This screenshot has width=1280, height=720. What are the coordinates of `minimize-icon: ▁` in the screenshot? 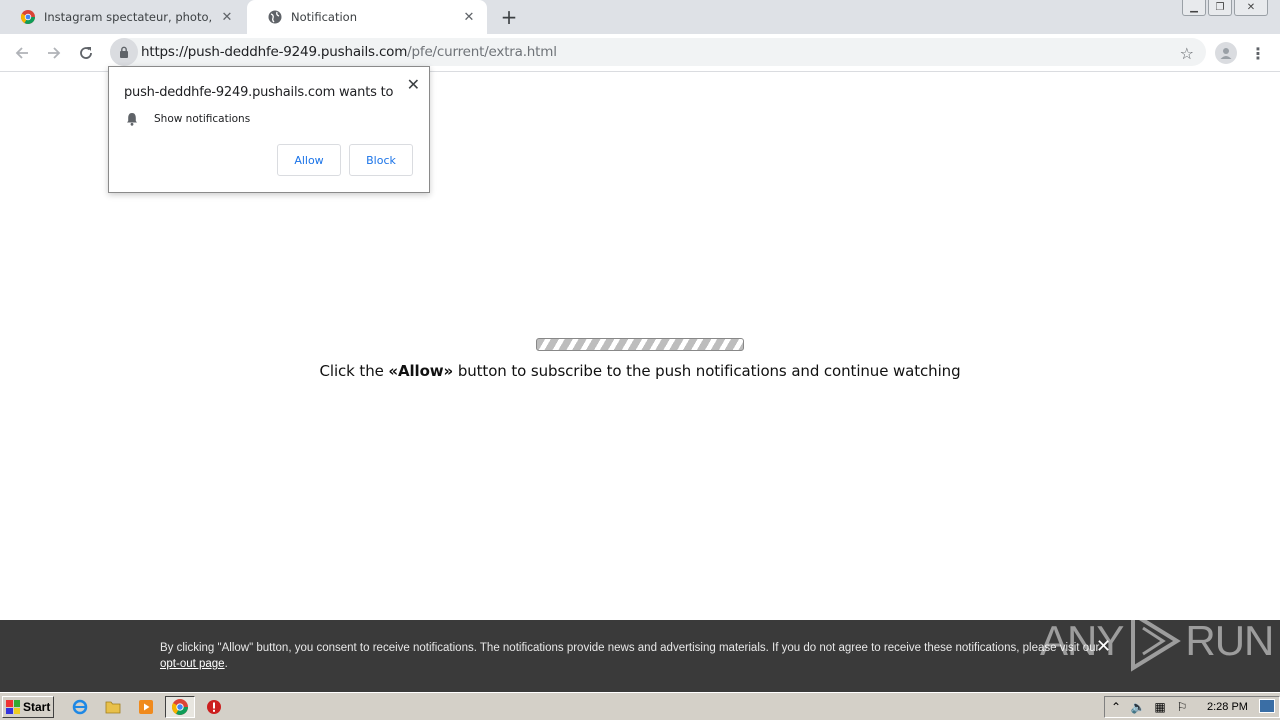 It's located at (1194, 8).